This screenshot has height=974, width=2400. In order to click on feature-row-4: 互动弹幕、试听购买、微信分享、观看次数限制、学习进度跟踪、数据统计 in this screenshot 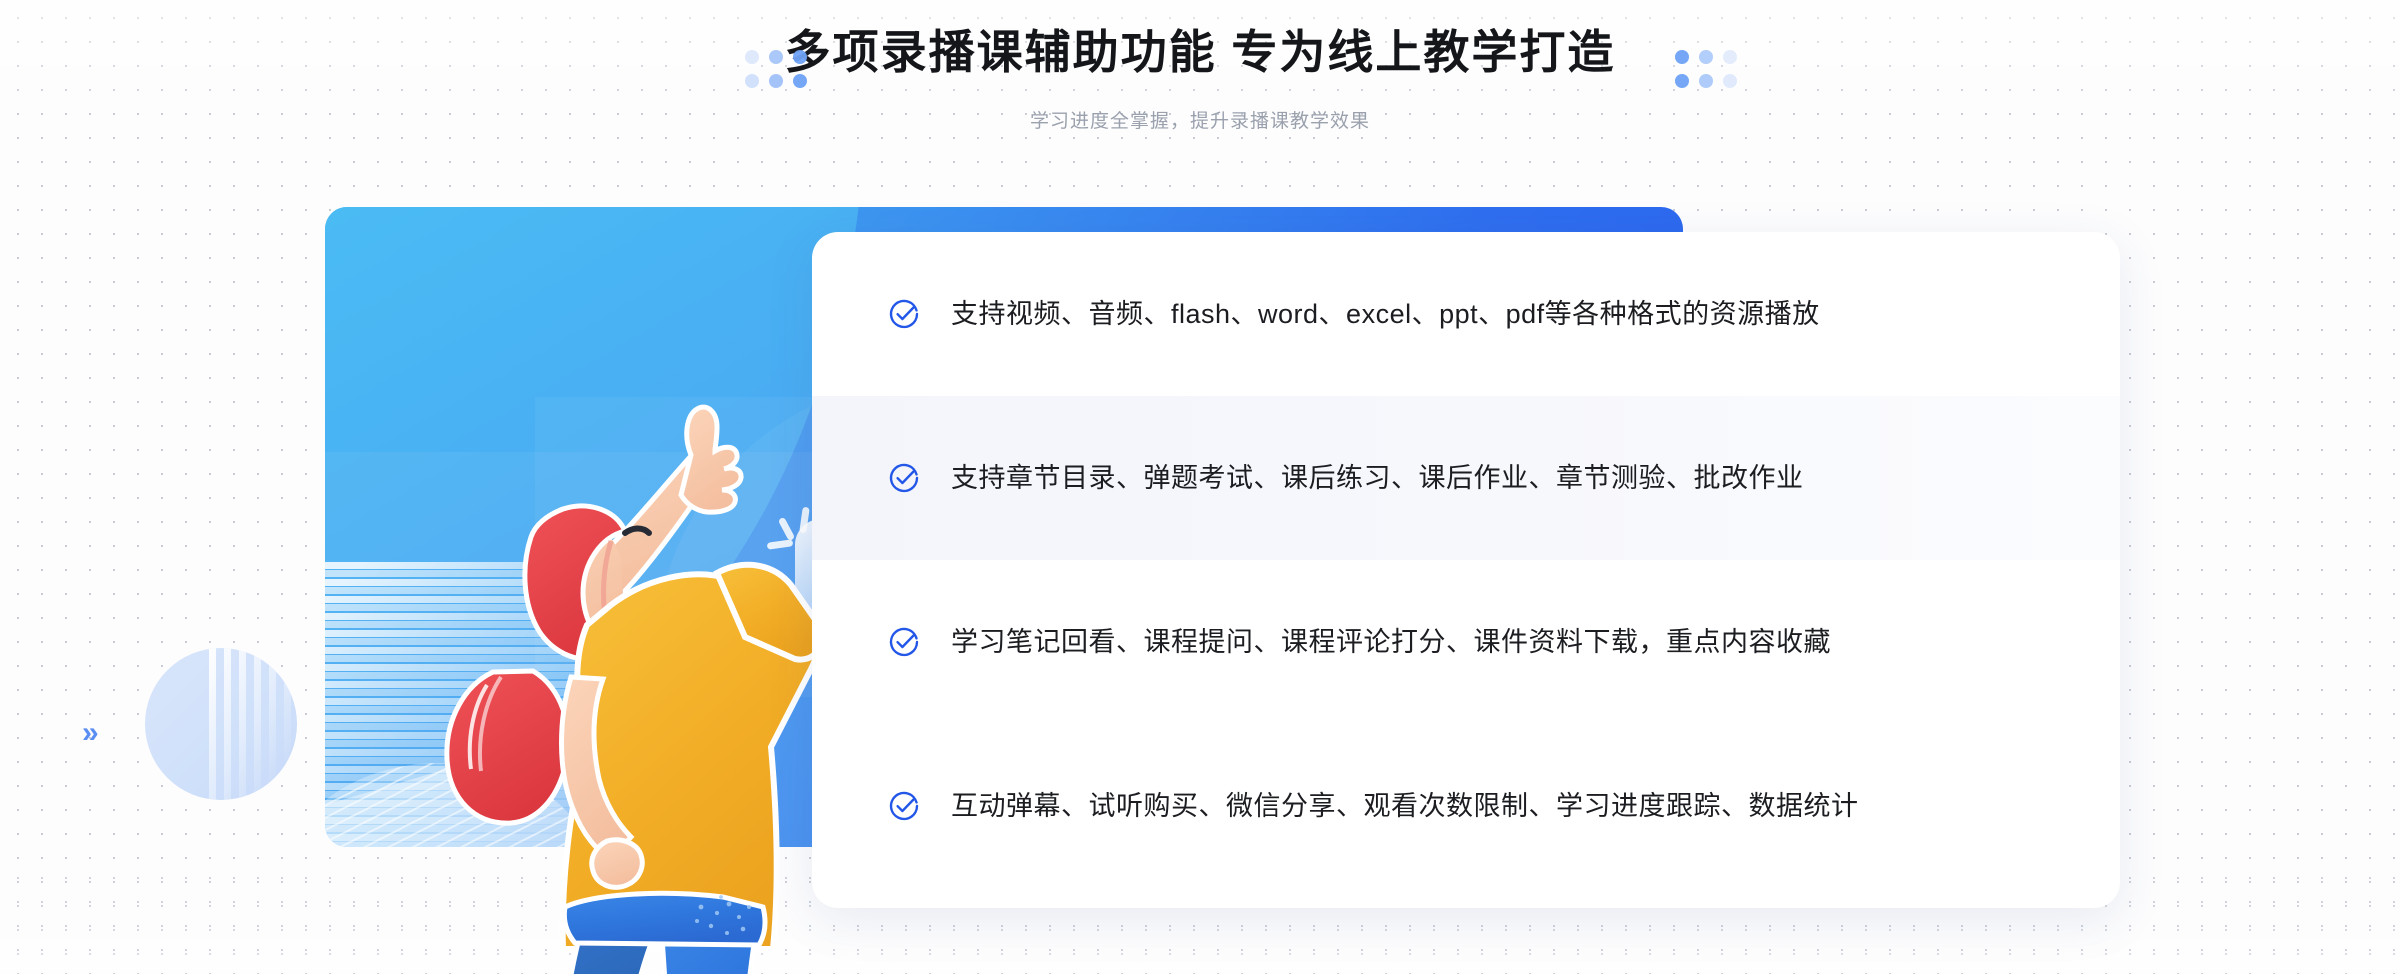, I will do `click(1466, 806)`.